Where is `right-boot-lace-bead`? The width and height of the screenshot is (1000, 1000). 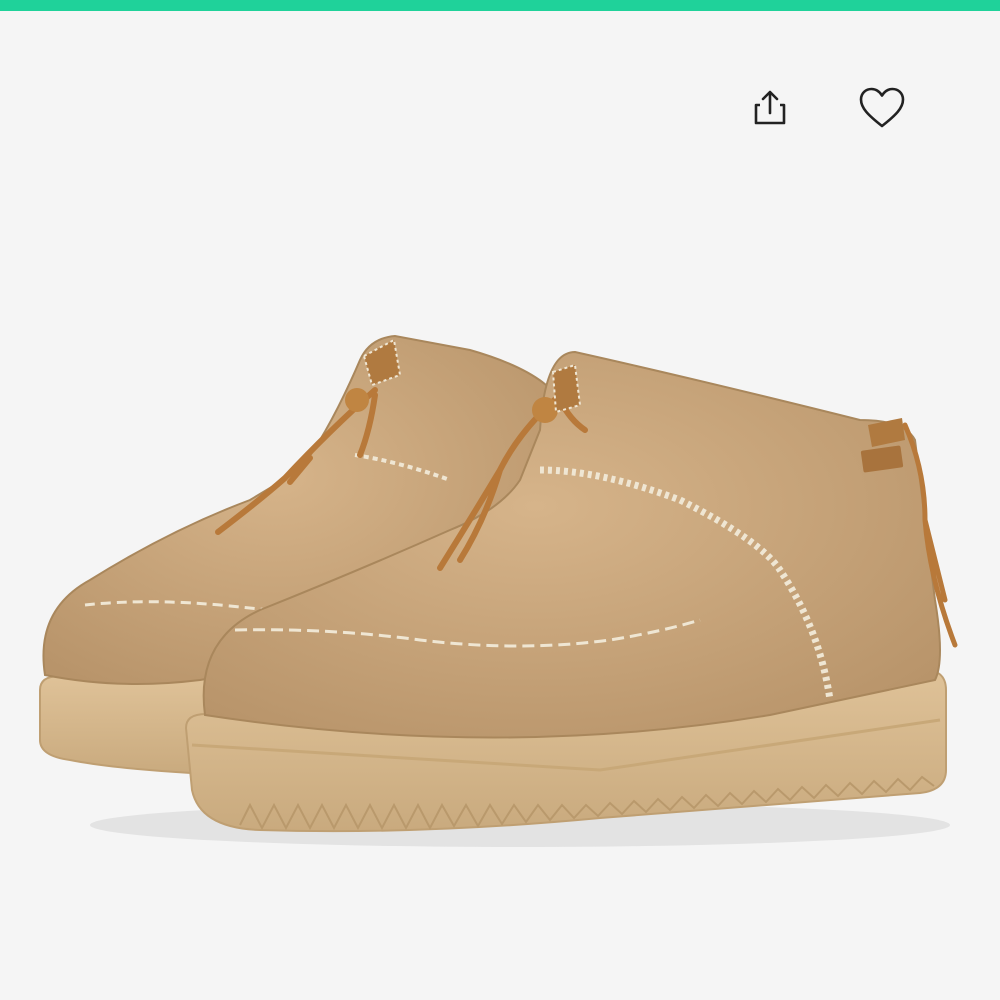 right-boot-lace-bead is located at coordinates (545, 410).